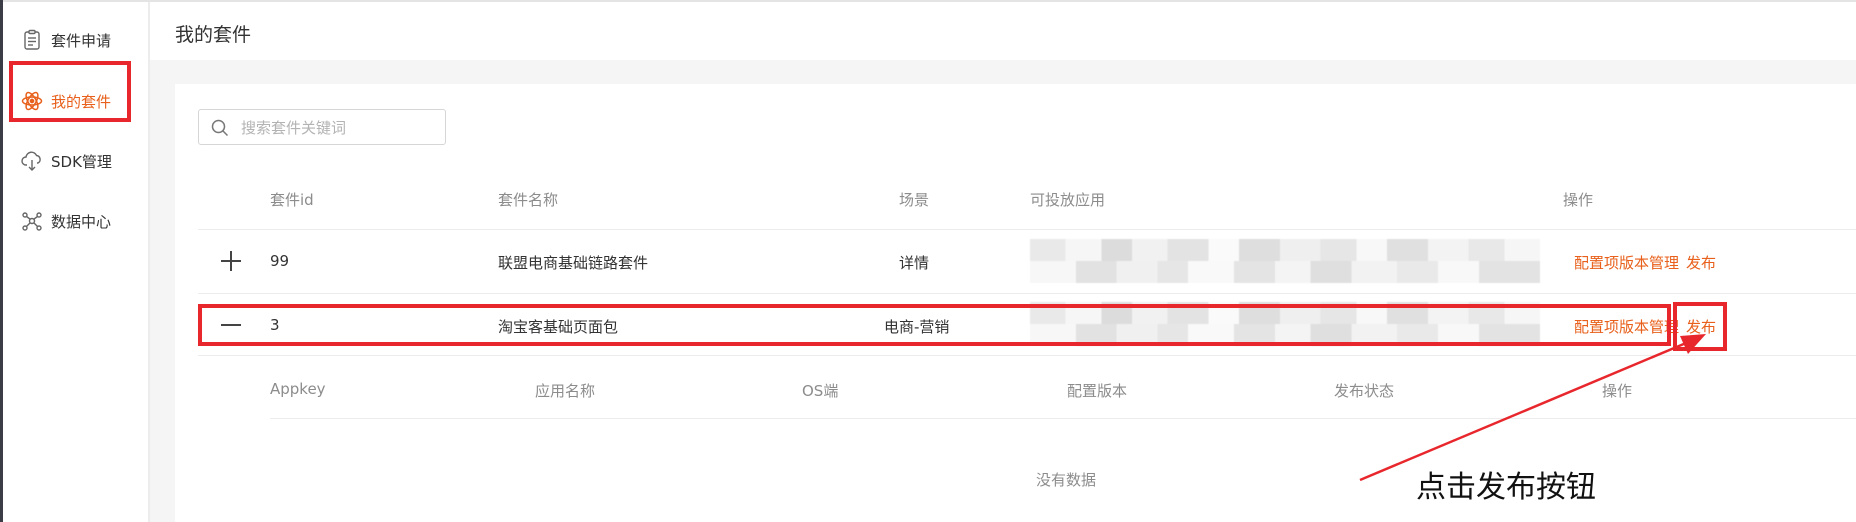  I want to click on sidebar-item-label: 套件申请, so click(81, 40).